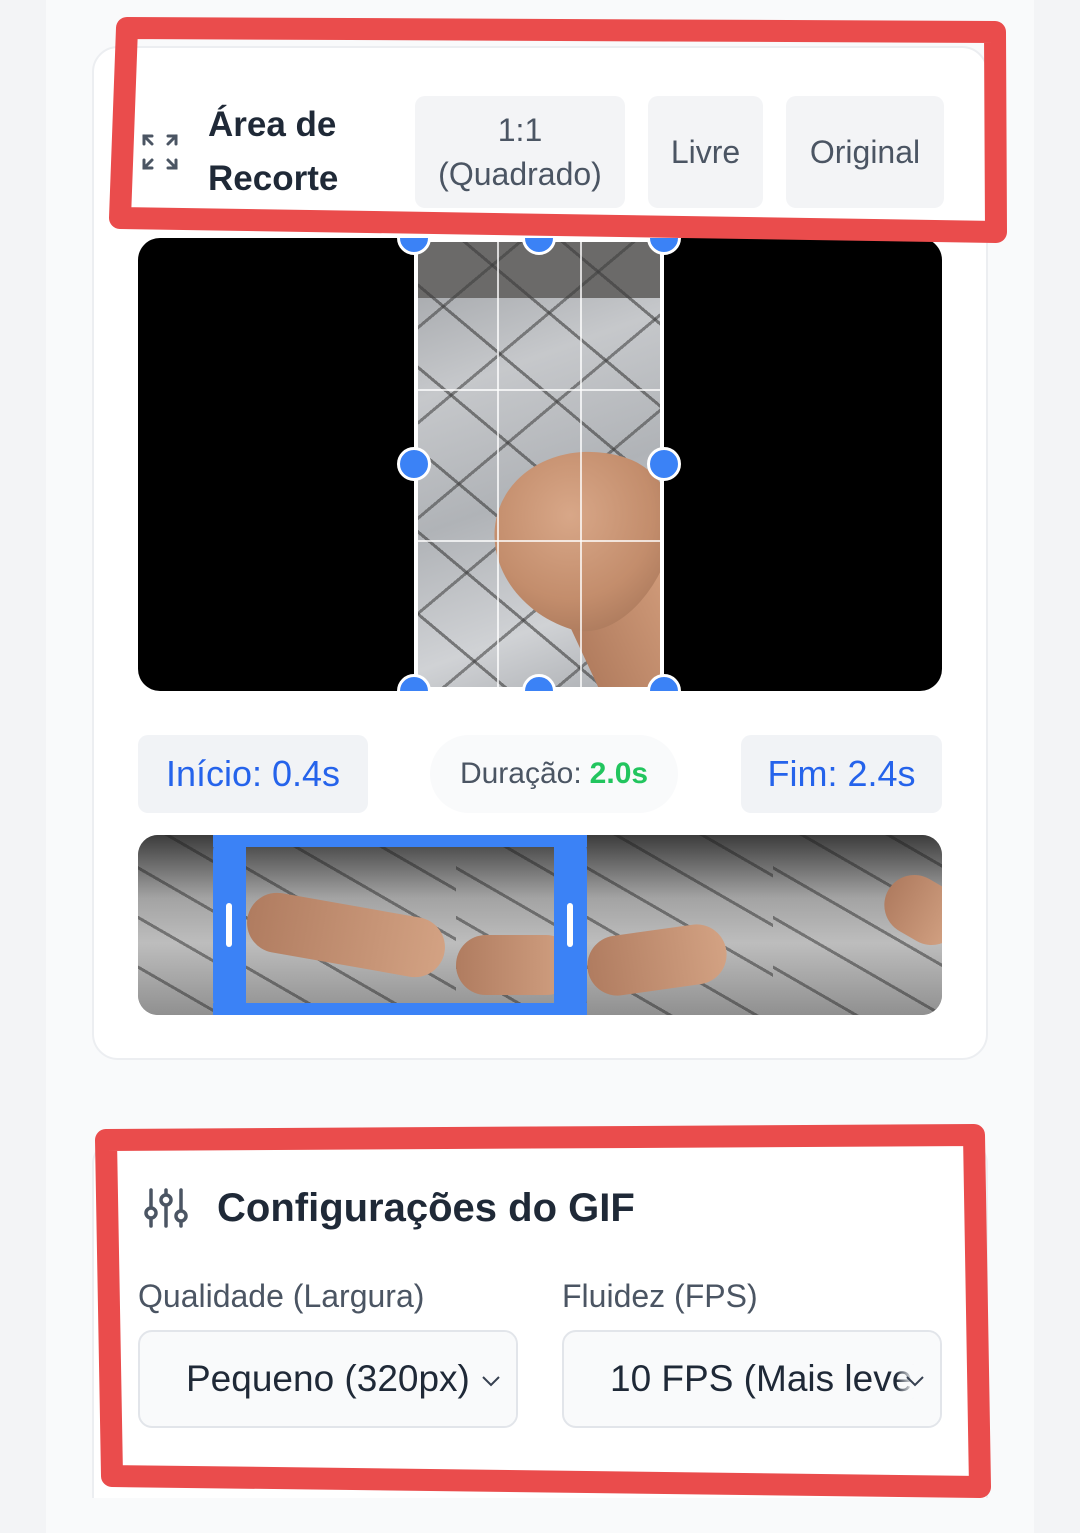 This screenshot has width=1080, height=1533. What do you see at coordinates (520, 773) in the screenshot?
I see `duration-label: Duração:` at bounding box center [520, 773].